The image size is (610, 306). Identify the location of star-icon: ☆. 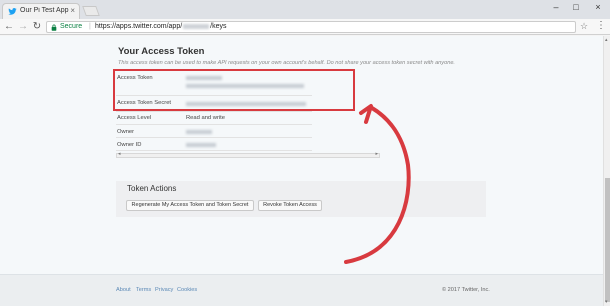
(584, 26).